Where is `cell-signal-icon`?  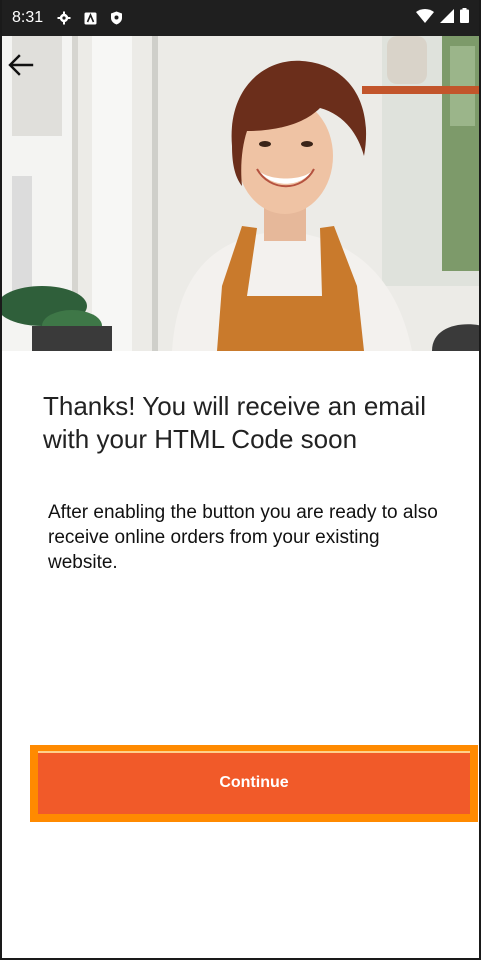
cell-signal-icon is located at coordinates (447, 18).